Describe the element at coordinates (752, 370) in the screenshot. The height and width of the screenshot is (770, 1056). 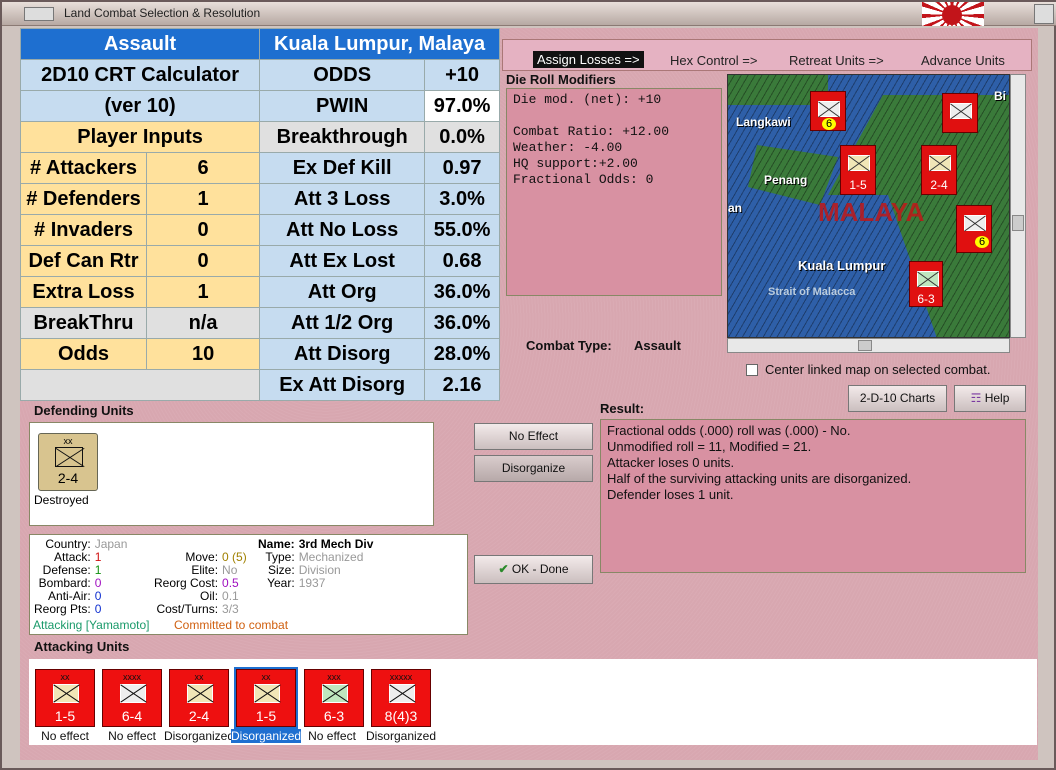
I see `center-map-checkbox` at that location.